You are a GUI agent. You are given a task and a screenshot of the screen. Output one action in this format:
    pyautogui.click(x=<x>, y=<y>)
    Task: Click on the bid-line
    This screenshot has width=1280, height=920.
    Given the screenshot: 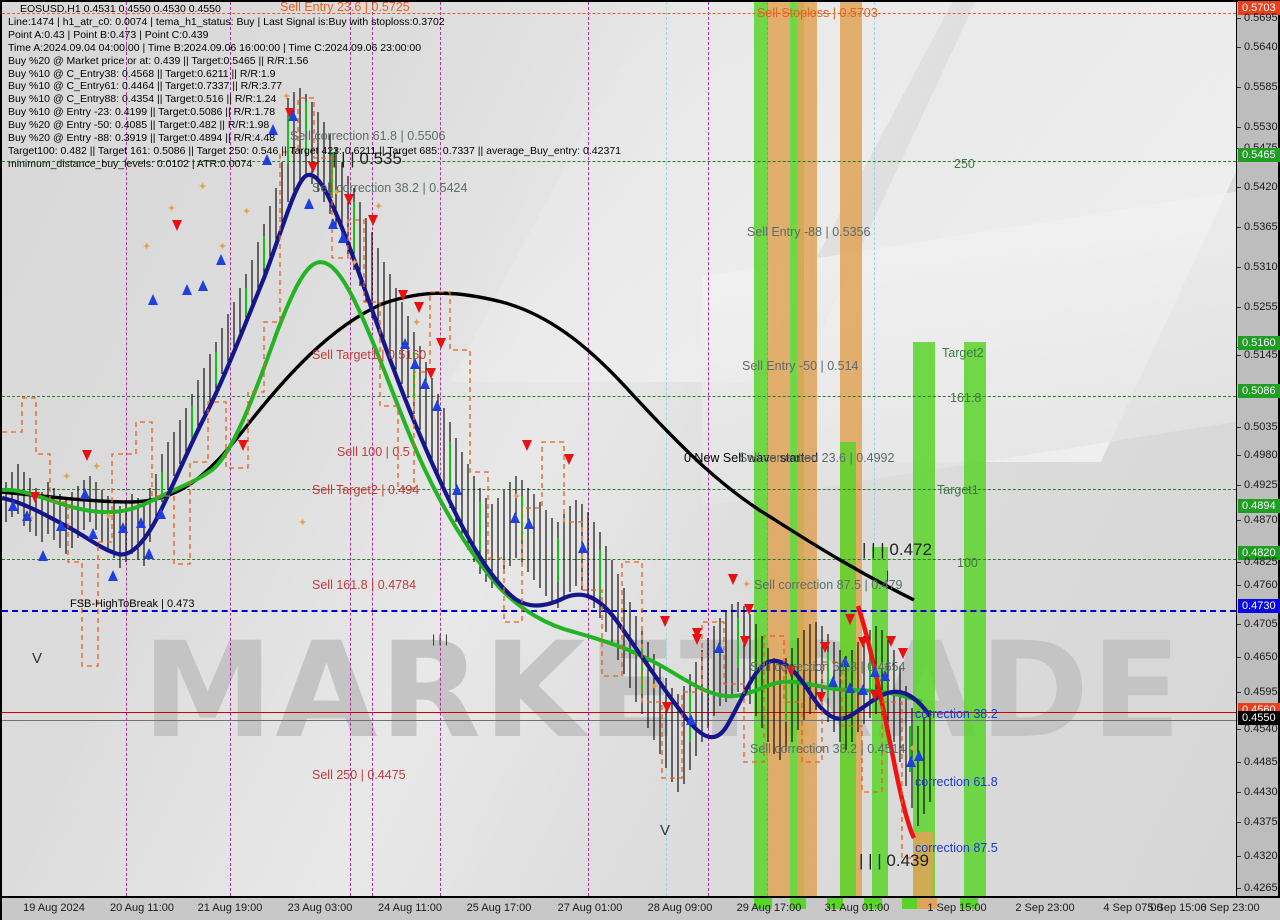 What is the action you would take?
    pyautogui.click(x=619, y=712)
    